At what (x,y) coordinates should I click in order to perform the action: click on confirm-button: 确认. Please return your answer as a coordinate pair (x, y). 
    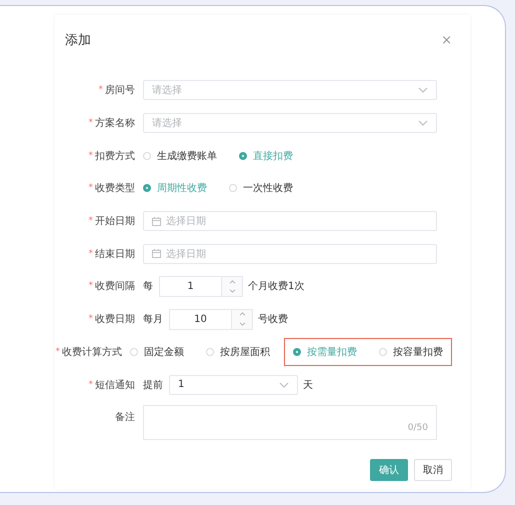
    Looking at the image, I should click on (389, 470).